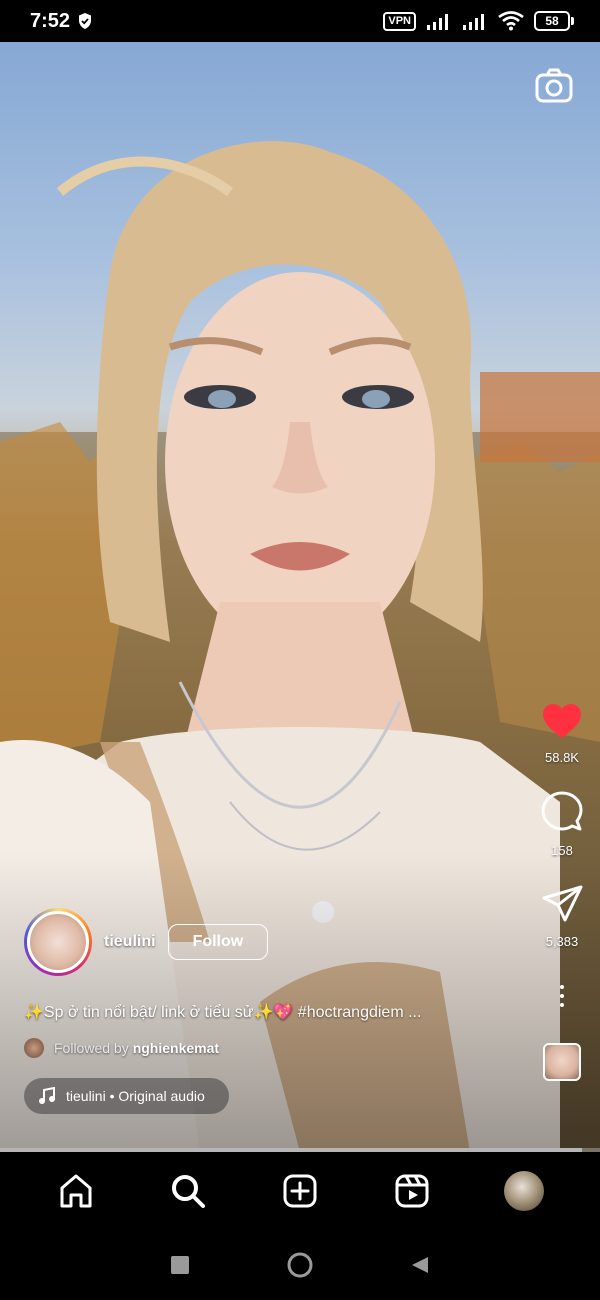 Image resolution: width=600 pixels, height=1300 pixels. I want to click on wifi-icon, so click(511, 21).